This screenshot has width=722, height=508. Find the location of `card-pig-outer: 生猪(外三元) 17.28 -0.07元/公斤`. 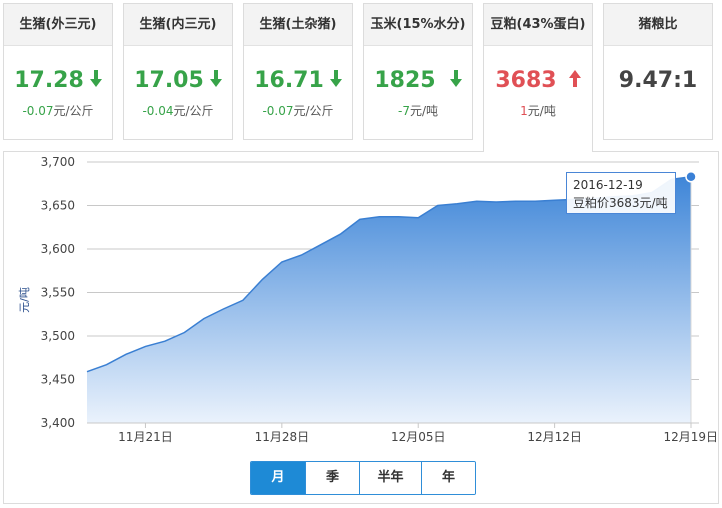

card-pig-outer: 生猪(外三元) 17.28 -0.07元/公斤 is located at coordinates (58, 71).